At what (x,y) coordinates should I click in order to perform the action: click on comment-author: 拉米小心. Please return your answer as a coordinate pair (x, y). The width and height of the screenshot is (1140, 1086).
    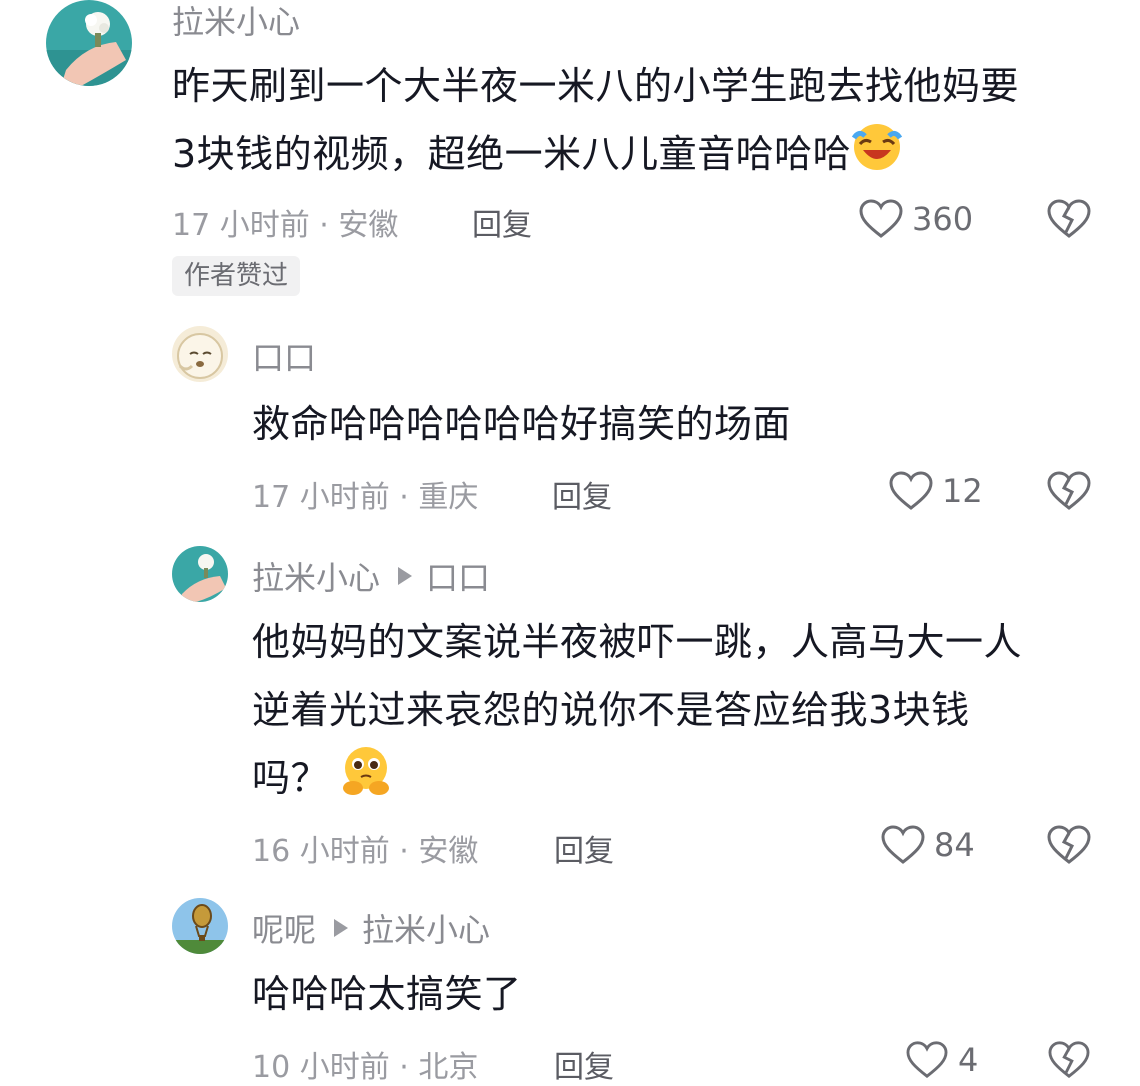
    Looking at the image, I should click on (236, 21).